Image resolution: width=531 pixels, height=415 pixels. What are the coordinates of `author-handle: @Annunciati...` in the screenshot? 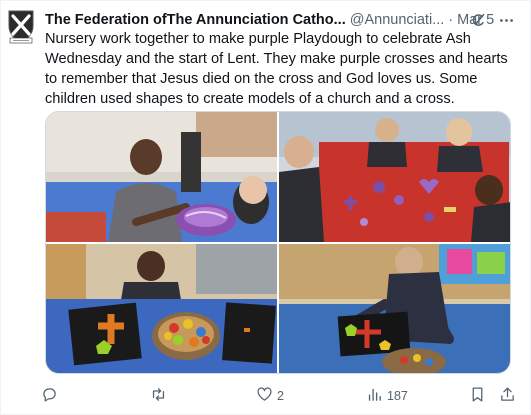 It's located at (397, 20).